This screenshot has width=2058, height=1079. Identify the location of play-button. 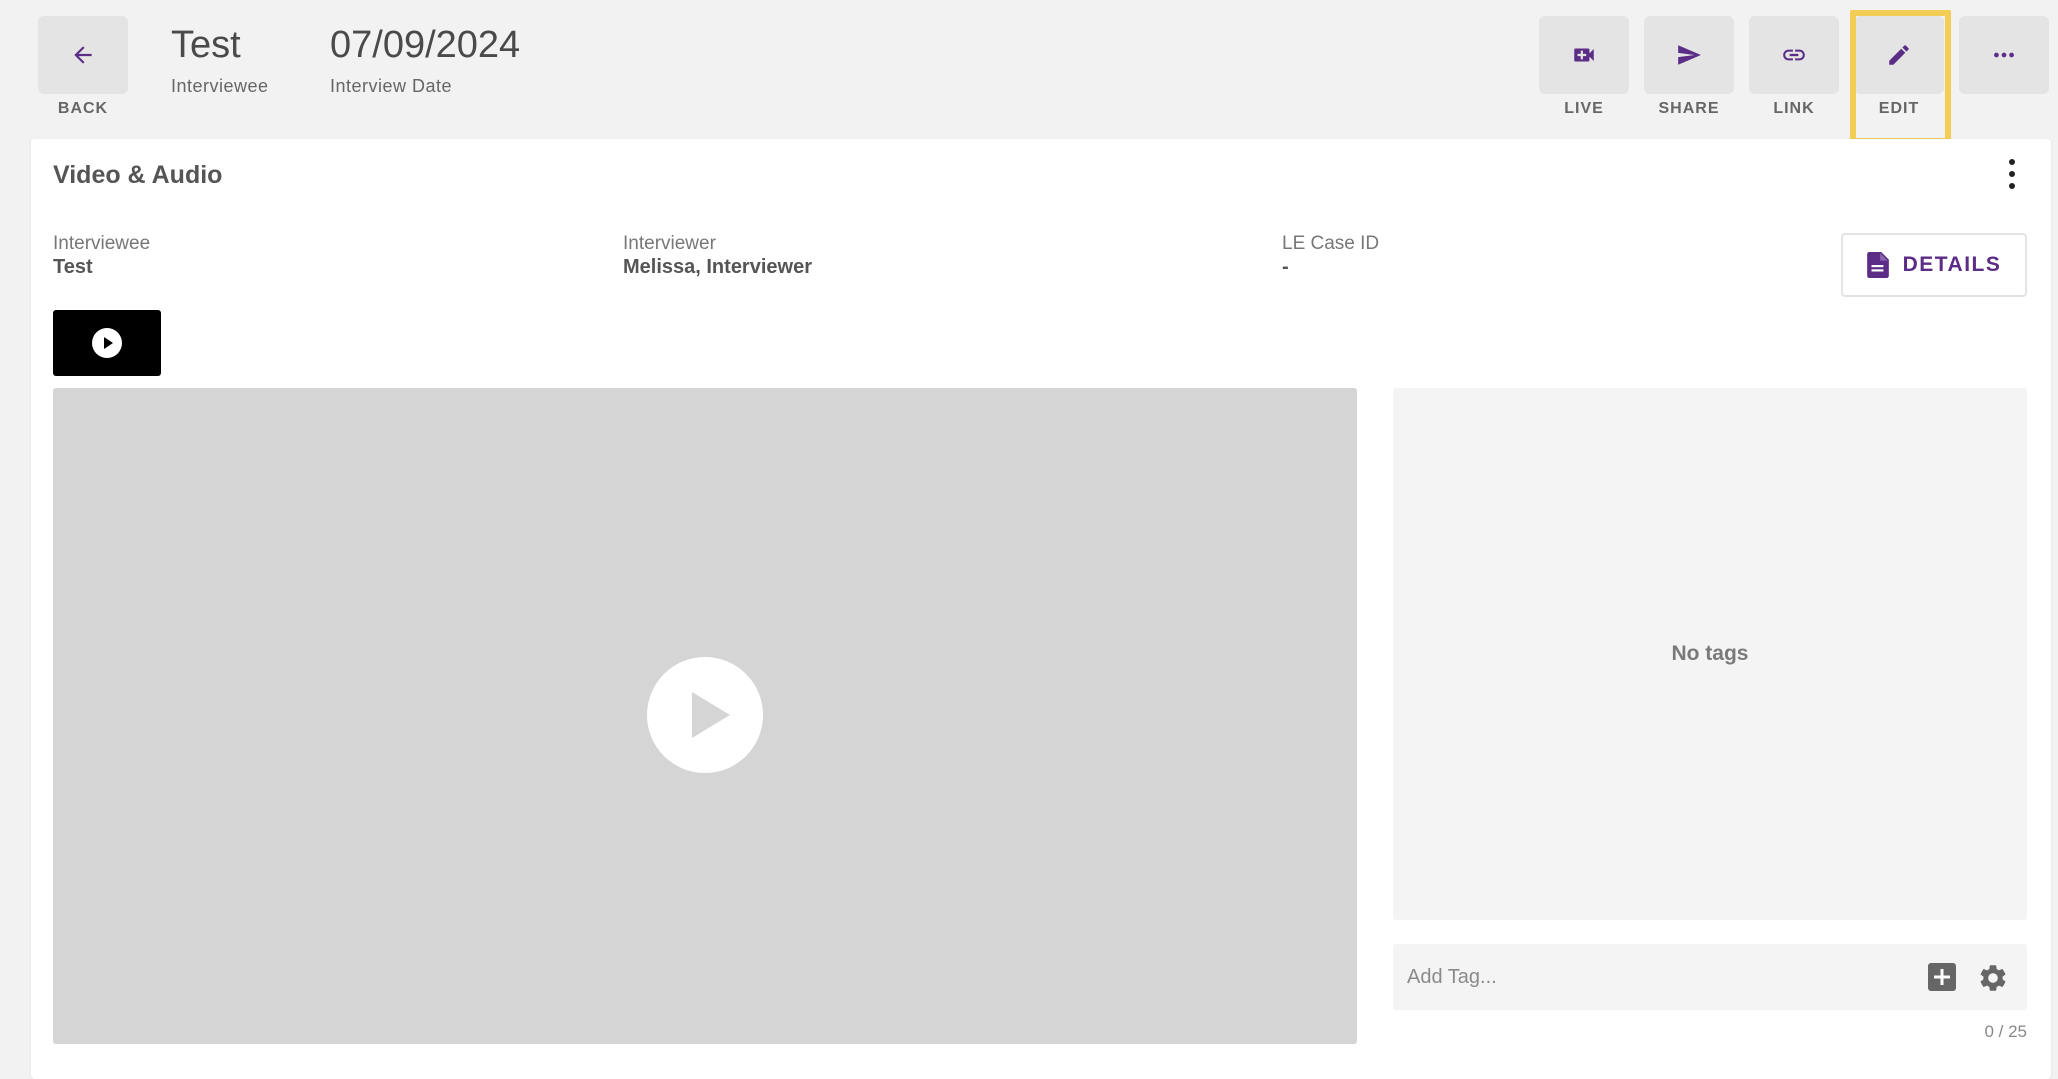
(705, 715).